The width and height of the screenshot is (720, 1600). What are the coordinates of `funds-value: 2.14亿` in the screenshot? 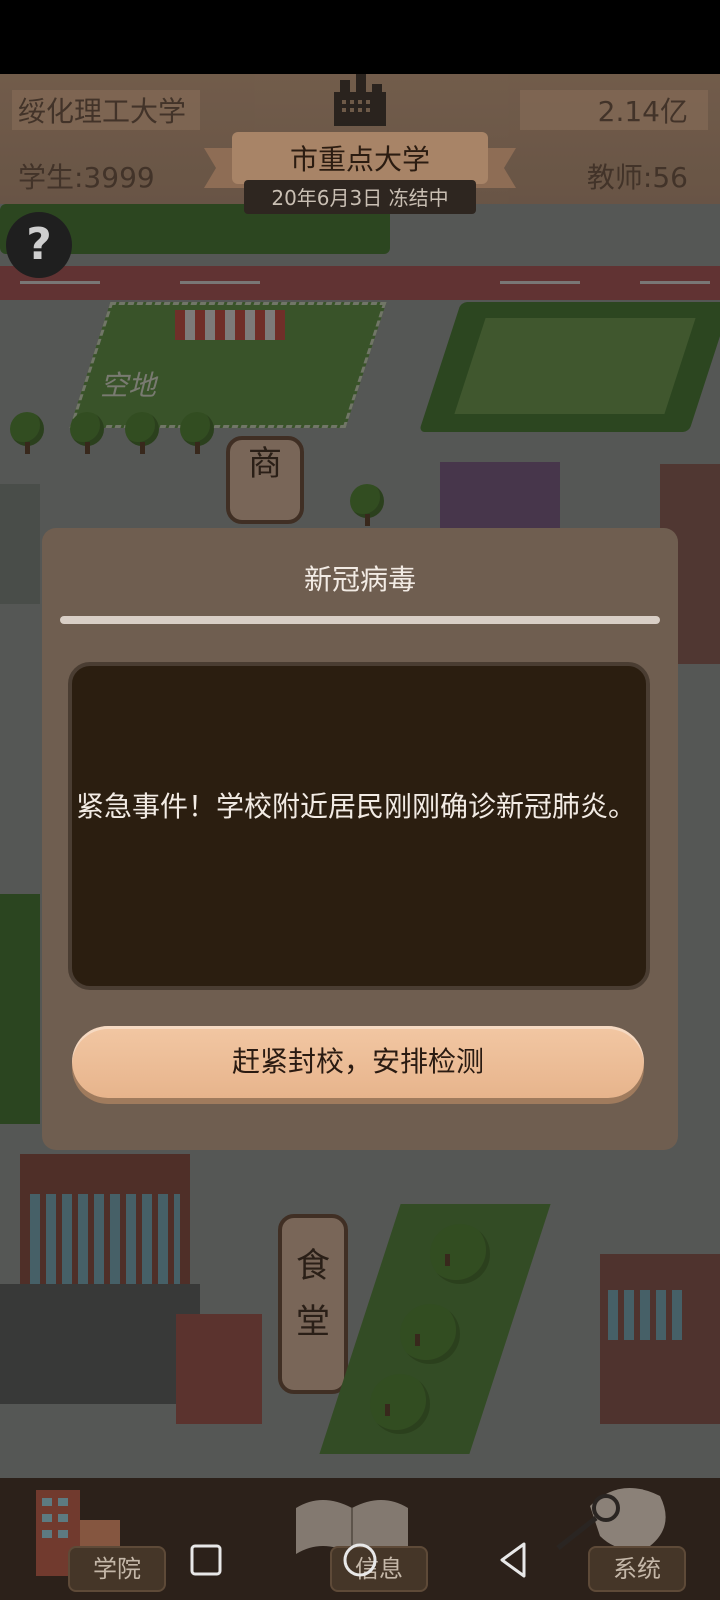 It's located at (642, 111).